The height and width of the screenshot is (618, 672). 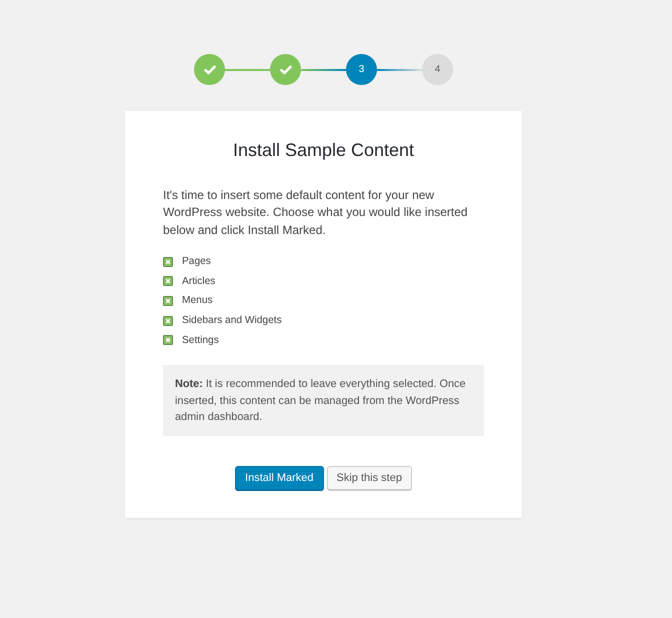 What do you see at coordinates (324, 151) in the screenshot?
I see `card-title: Install Sample Content` at bounding box center [324, 151].